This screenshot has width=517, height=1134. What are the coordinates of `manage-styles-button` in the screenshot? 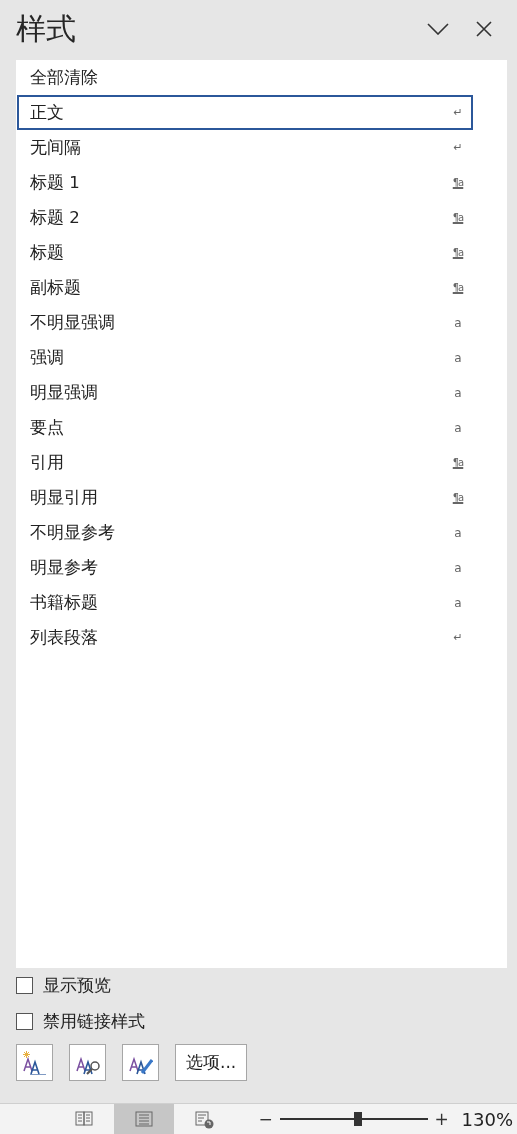 It's located at (140, 1062).